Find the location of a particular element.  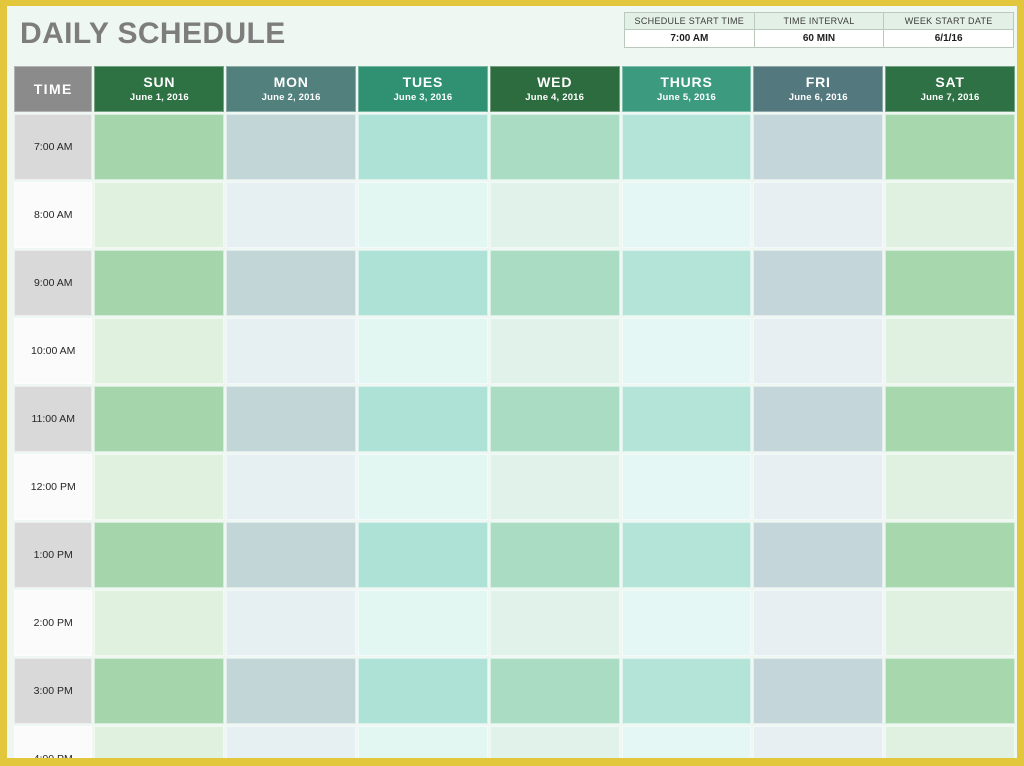

day-header-sun: SUN June 1, 2016 is located at coordinates (159, 89).